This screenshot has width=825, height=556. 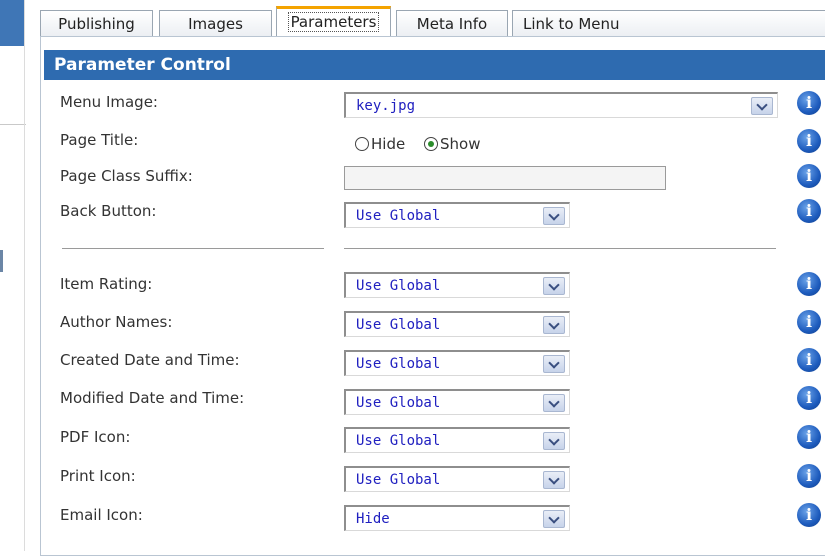 I want to click on back-button-label: Back Button:, so click(x=108, y=211).